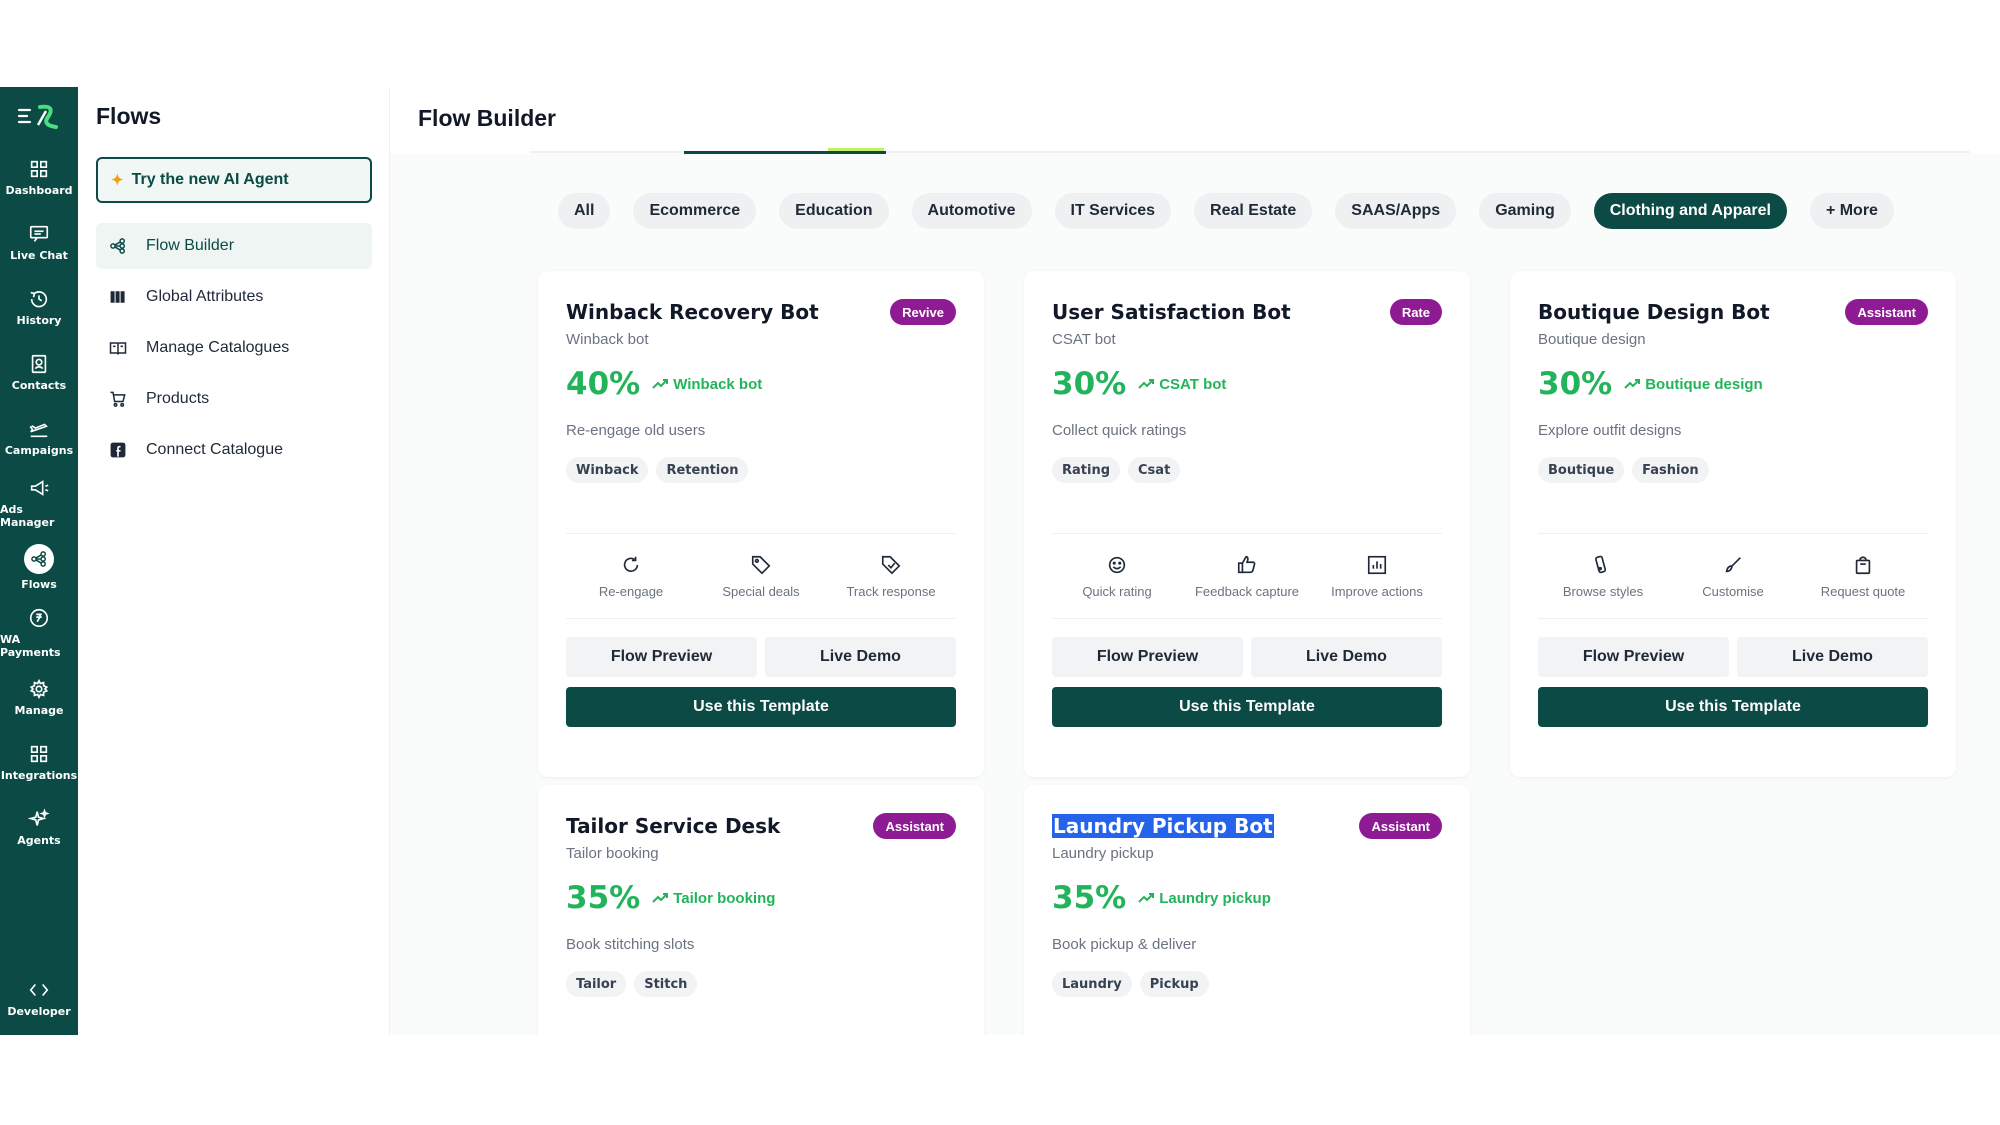 The image size is (2000, 1125). I want to click on swatch-icon, so click(1601, 564).